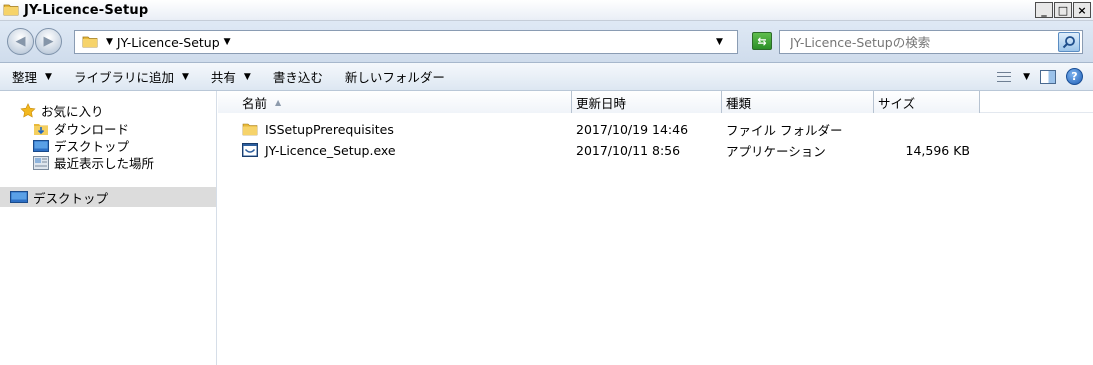 This screenshot has width=1093, height=365. What do you see at coordinates (1039, 76) in the screenshot?
I see `view-controls: ▼ ?` at bounding box center [1039, 76].